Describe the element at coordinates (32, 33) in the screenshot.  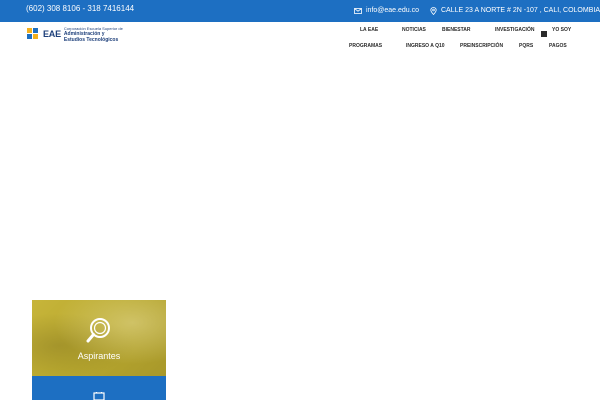
I see `logo-emblem-icon` at that location.